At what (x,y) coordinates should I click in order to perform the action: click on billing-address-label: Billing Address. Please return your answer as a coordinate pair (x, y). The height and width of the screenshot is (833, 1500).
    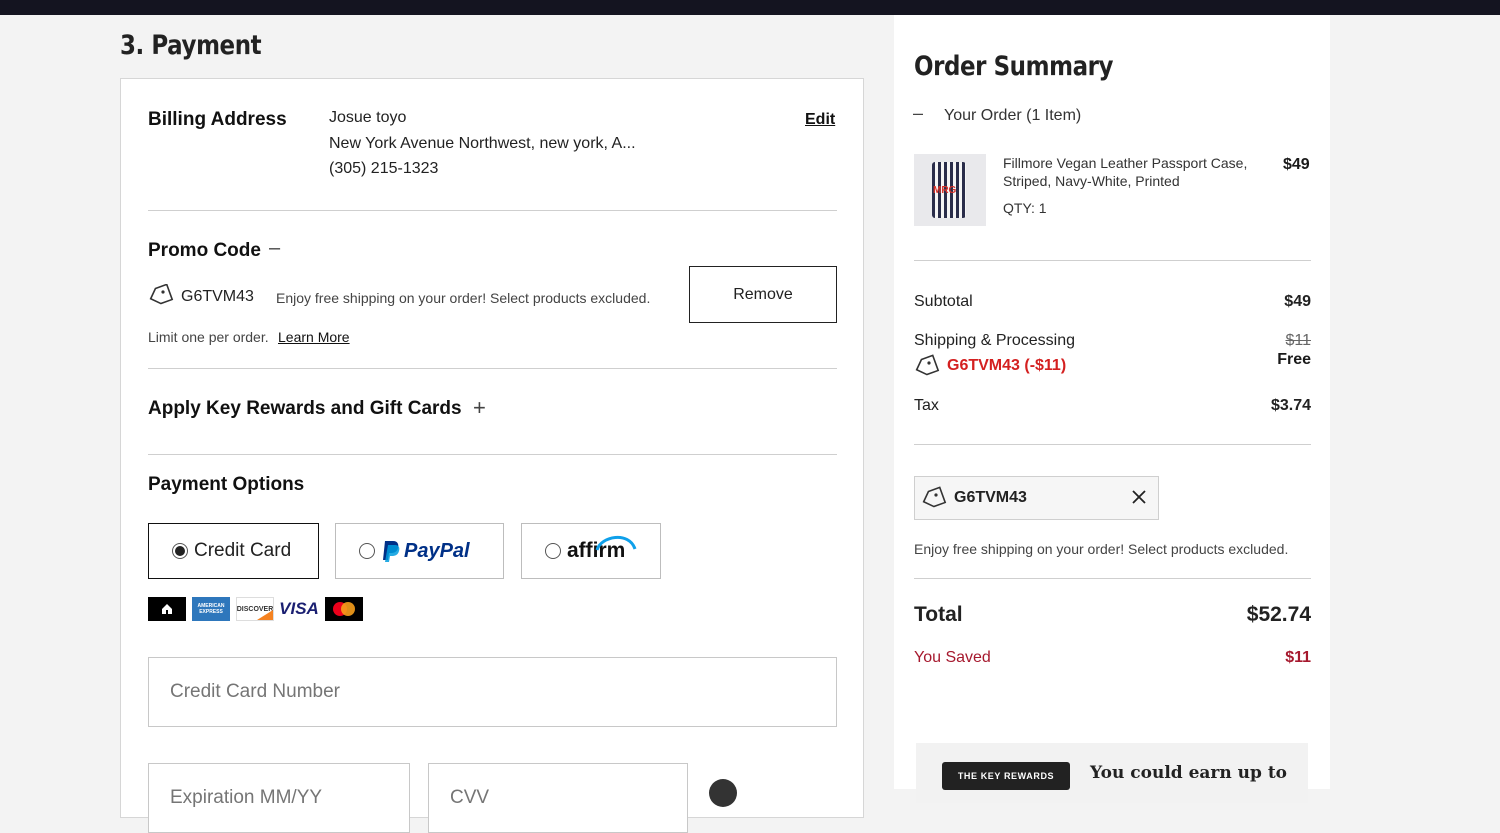
    Looking at the image, I should click on (217, 119).